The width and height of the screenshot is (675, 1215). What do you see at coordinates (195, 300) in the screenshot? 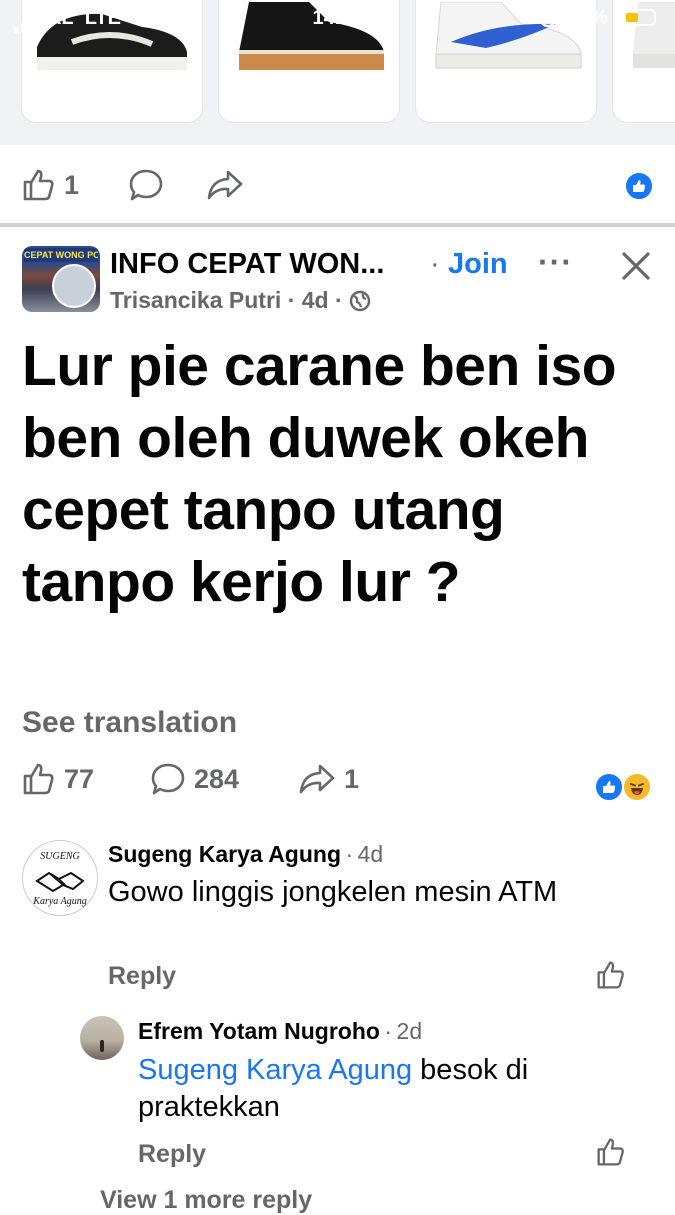
I see `author-name: Trisancika Putri` at bounding box center [195, 300].